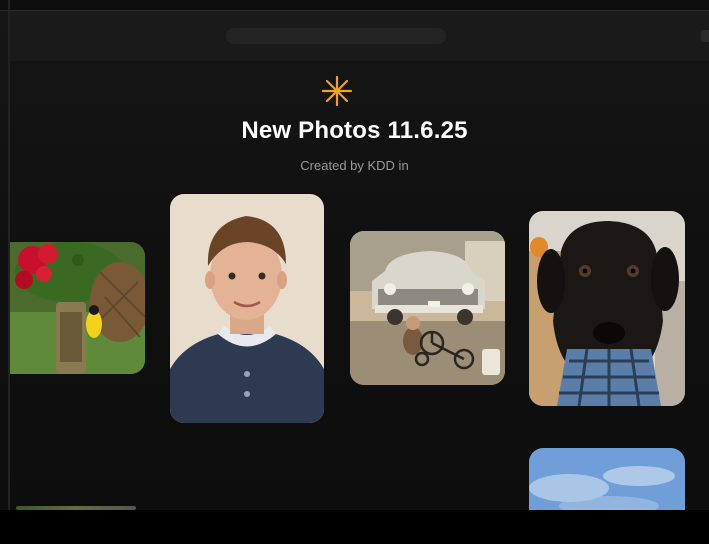 Image resolution: width=709 pixels, height=544 pixels. I want to click on photo-sky-clouds-image, so click(607, 479).